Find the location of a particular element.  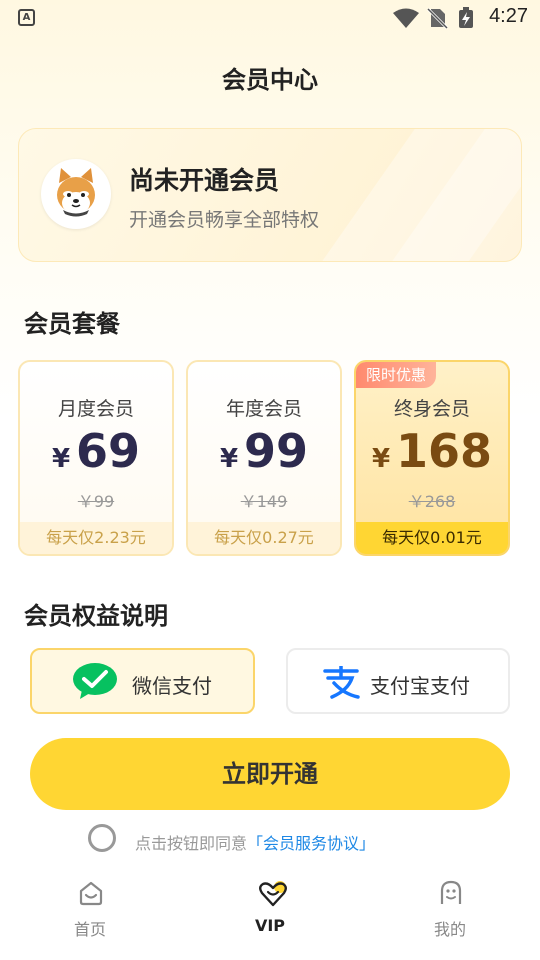

agreement-text: 点击按钮即同意「会员服务协议」 is located at coordinates (255, 843).